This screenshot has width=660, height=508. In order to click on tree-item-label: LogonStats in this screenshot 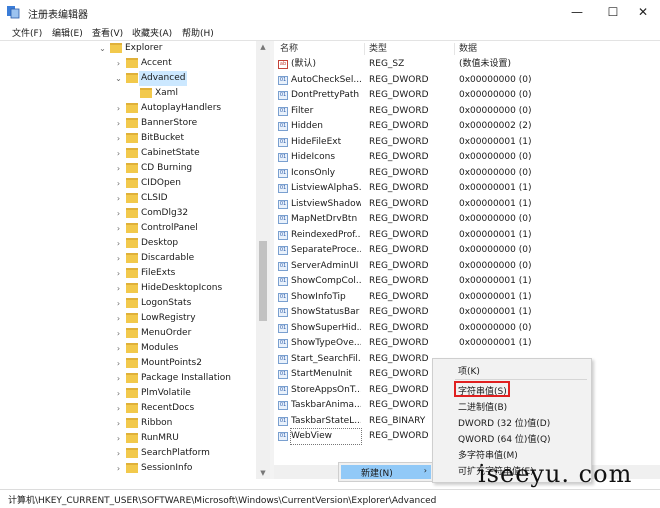, I will do `click(166, 303)`.